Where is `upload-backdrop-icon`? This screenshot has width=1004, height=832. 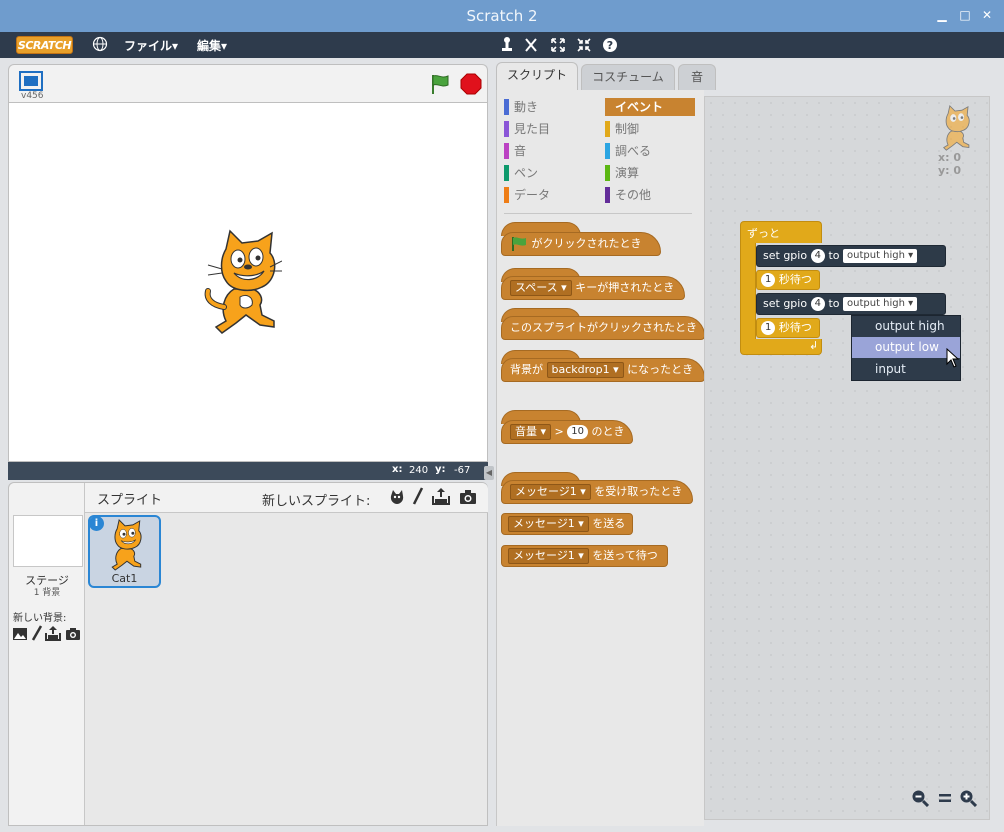
upload-backdrop-icon is located at coordinates (53, 633).